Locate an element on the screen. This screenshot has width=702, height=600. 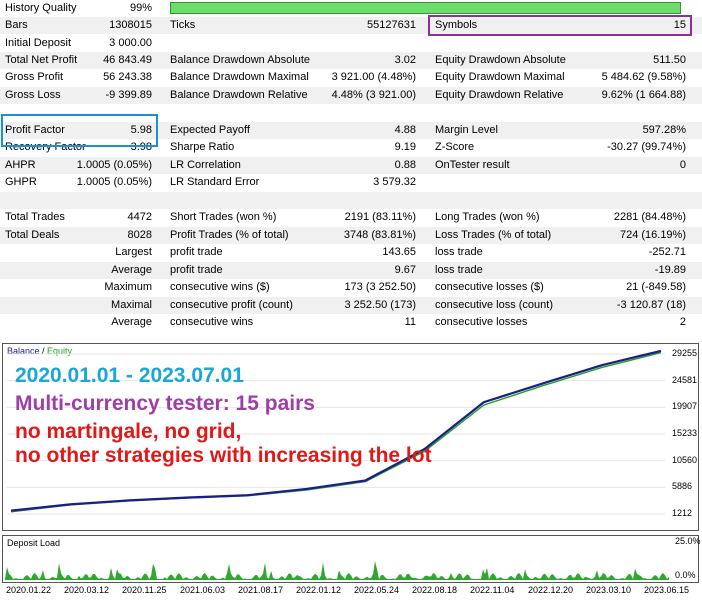
lr-std-error-value: 3 579.32 is located at coordinates (394, 182).